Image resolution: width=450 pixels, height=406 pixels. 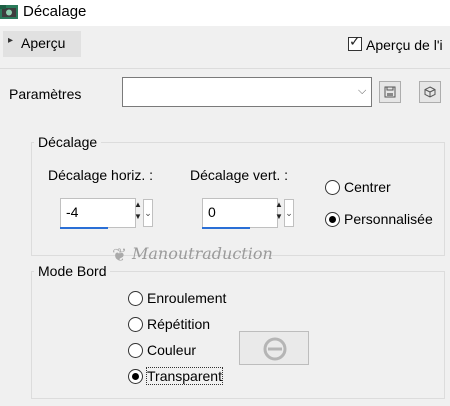 What do you see at coordinates (84, 228) in the screenshot?
I see `horiz-offset-slider` at bounding box center [84, 228].